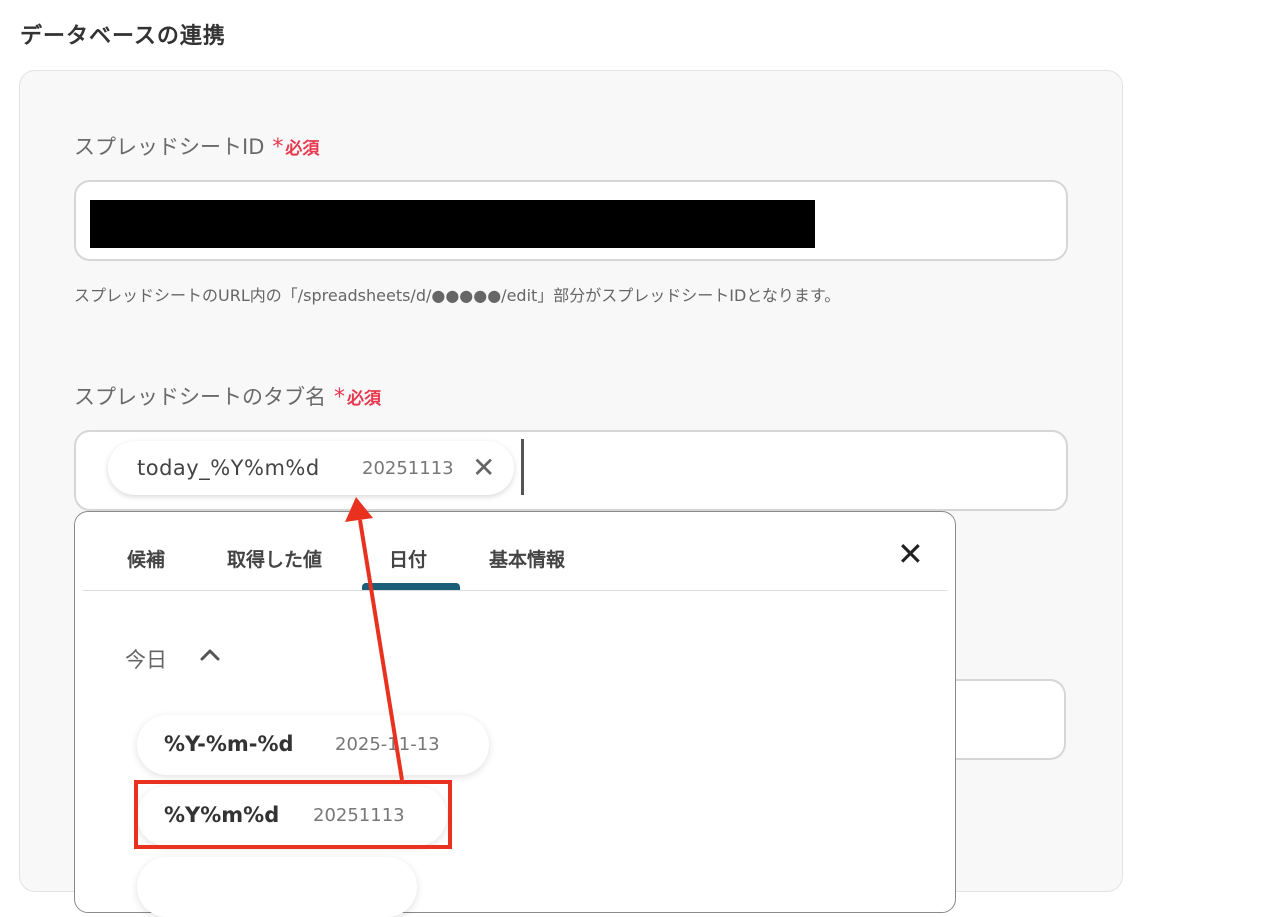 This screenshot has width=1270, height=917. Describe the element at coordinates (515, 590) in the screenshot. I see `tab-divider` at that location.